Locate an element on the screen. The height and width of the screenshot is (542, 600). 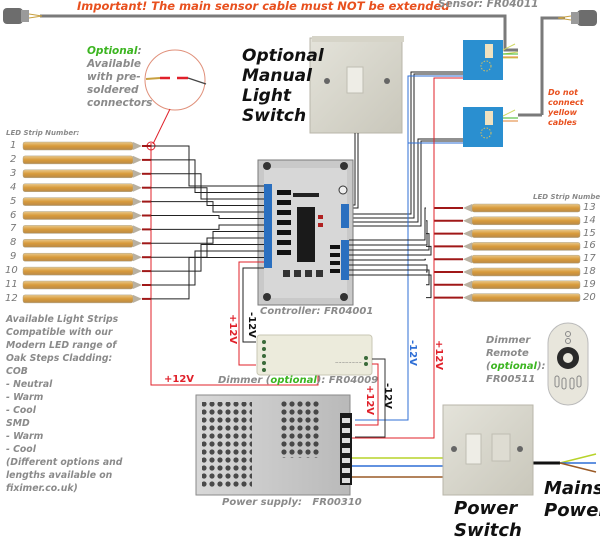
strips-info-line: (Different options and is located at coordinates (64, 462).